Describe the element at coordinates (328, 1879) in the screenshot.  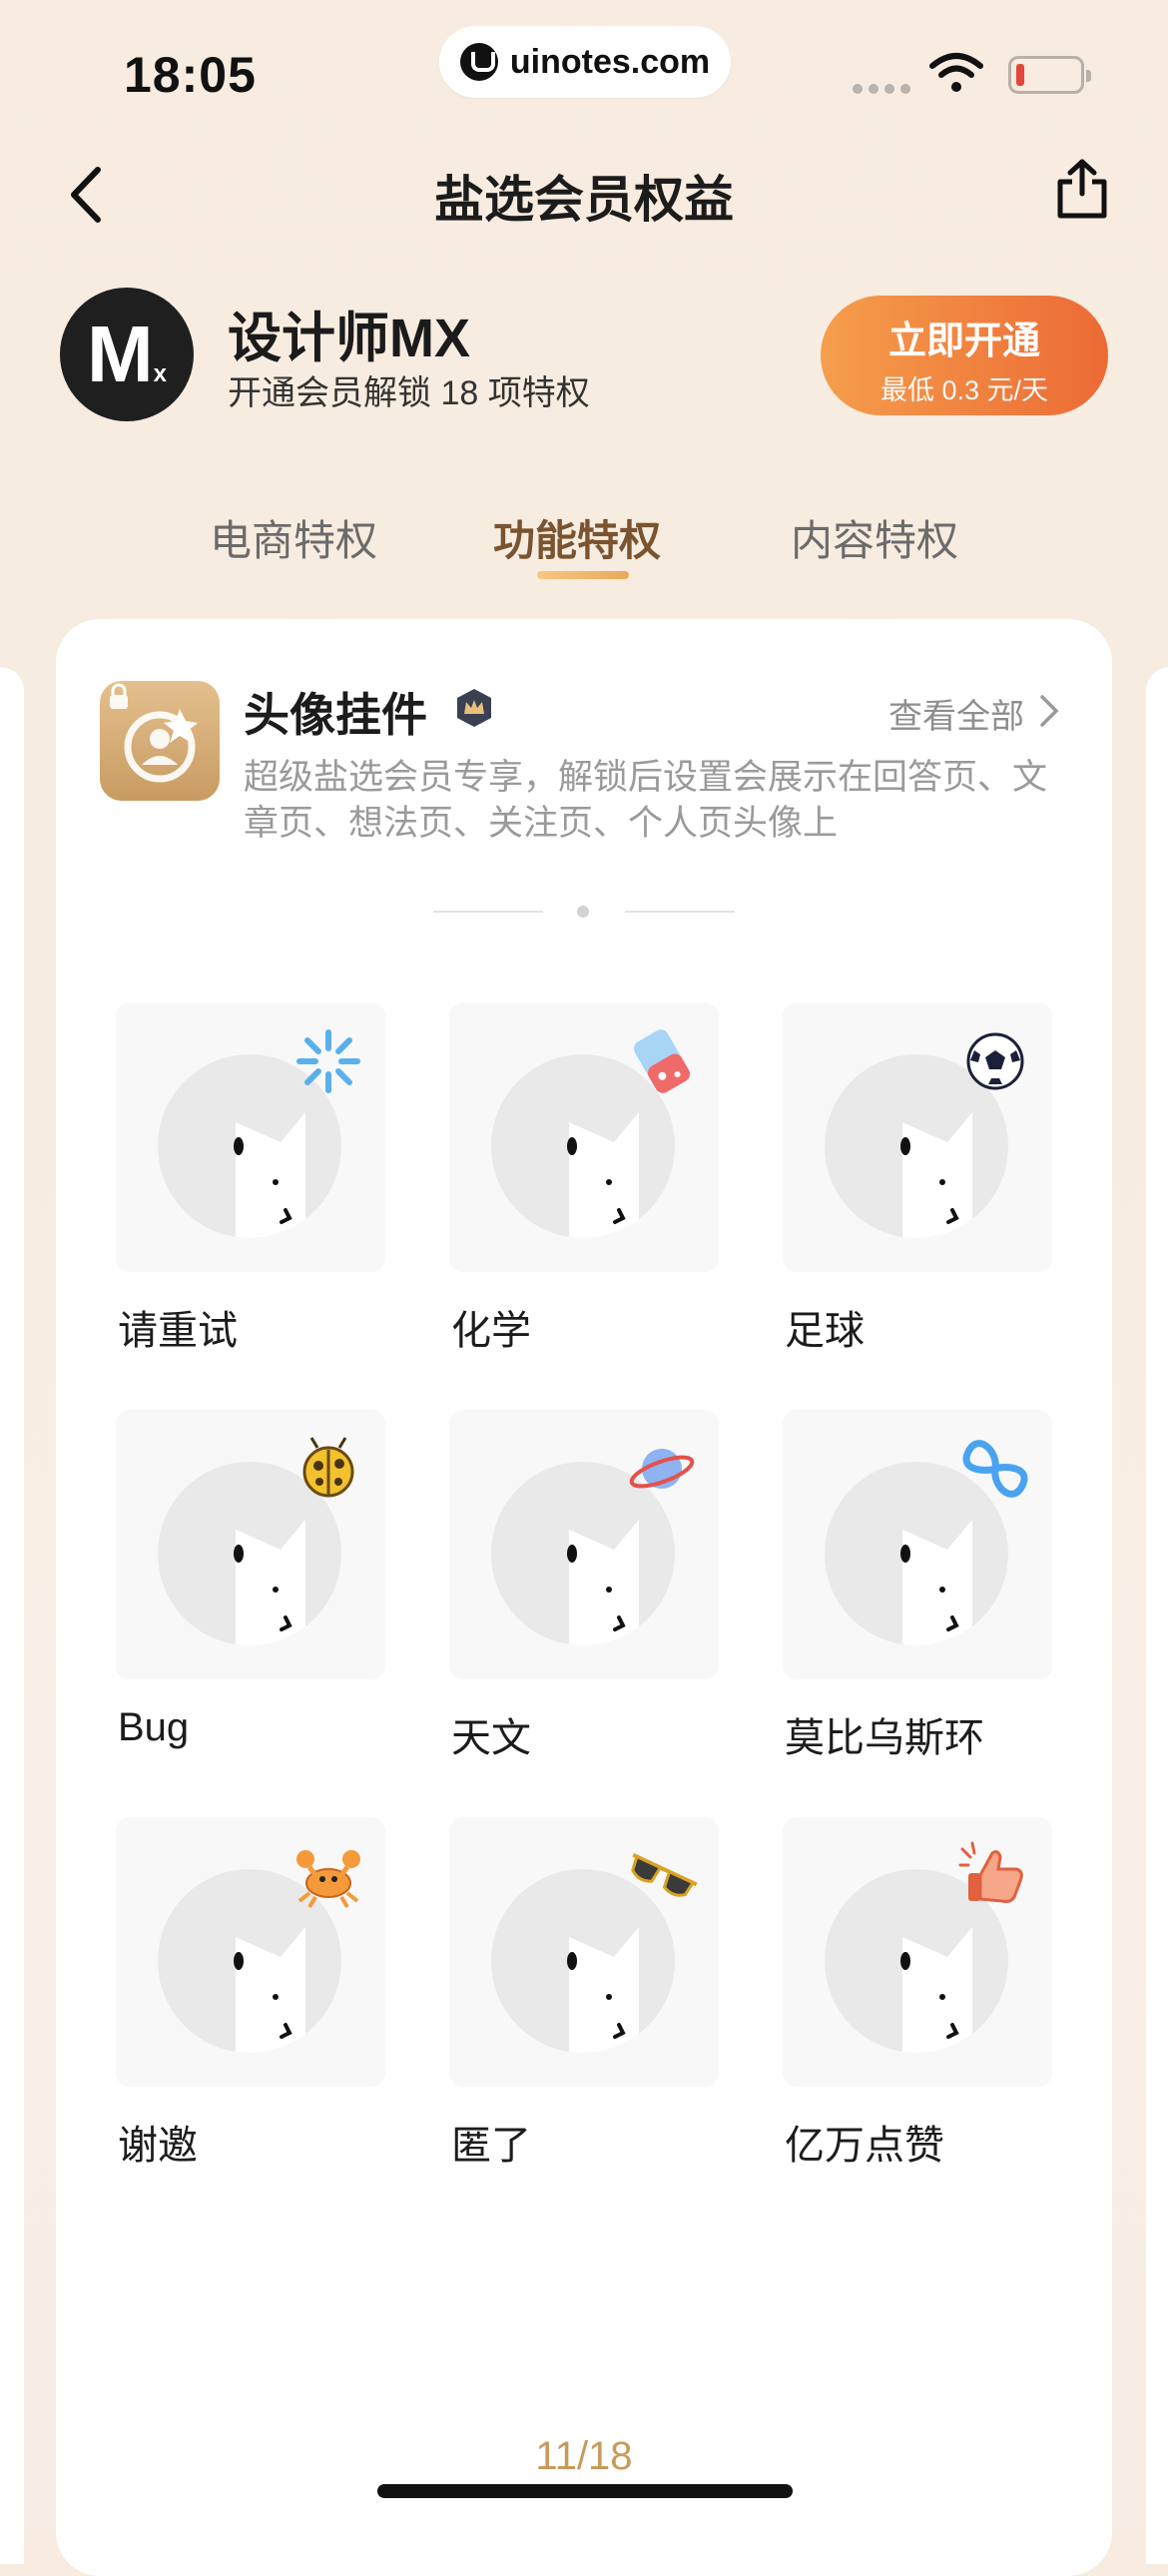
I see `crab-icon` at that location.